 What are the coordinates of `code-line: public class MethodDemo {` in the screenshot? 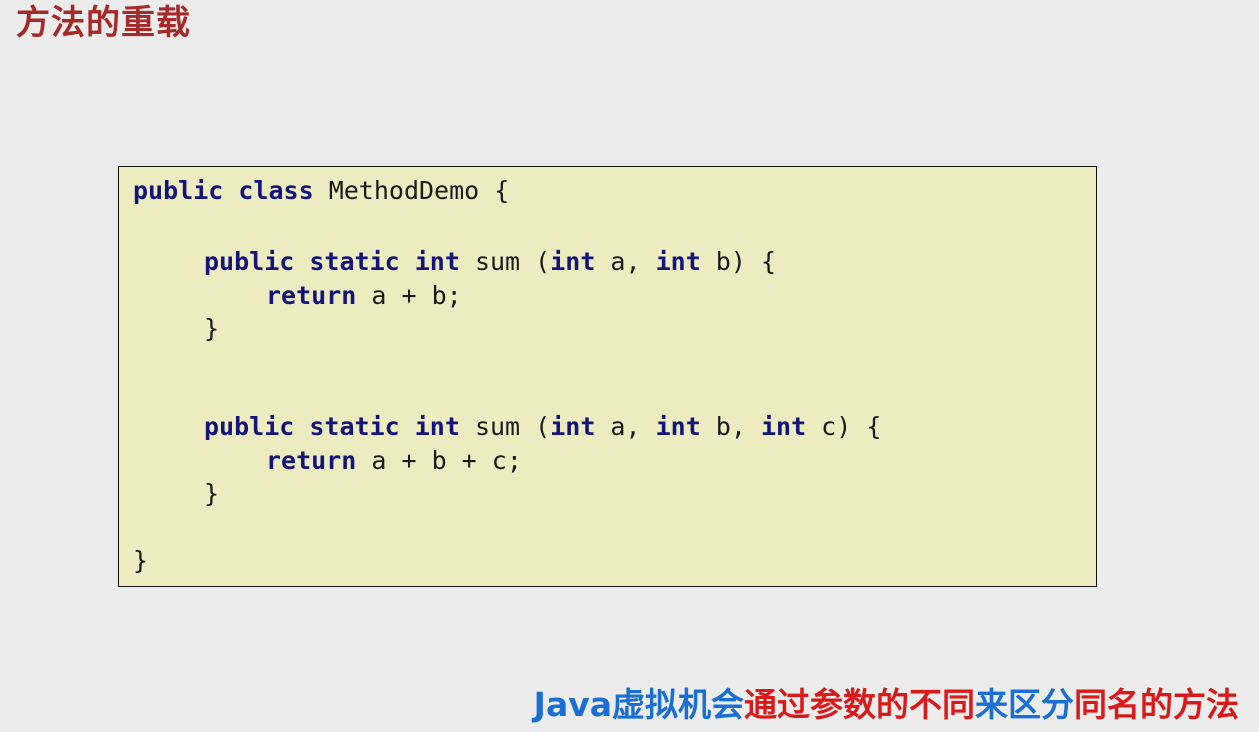 It's located at (321, 191).